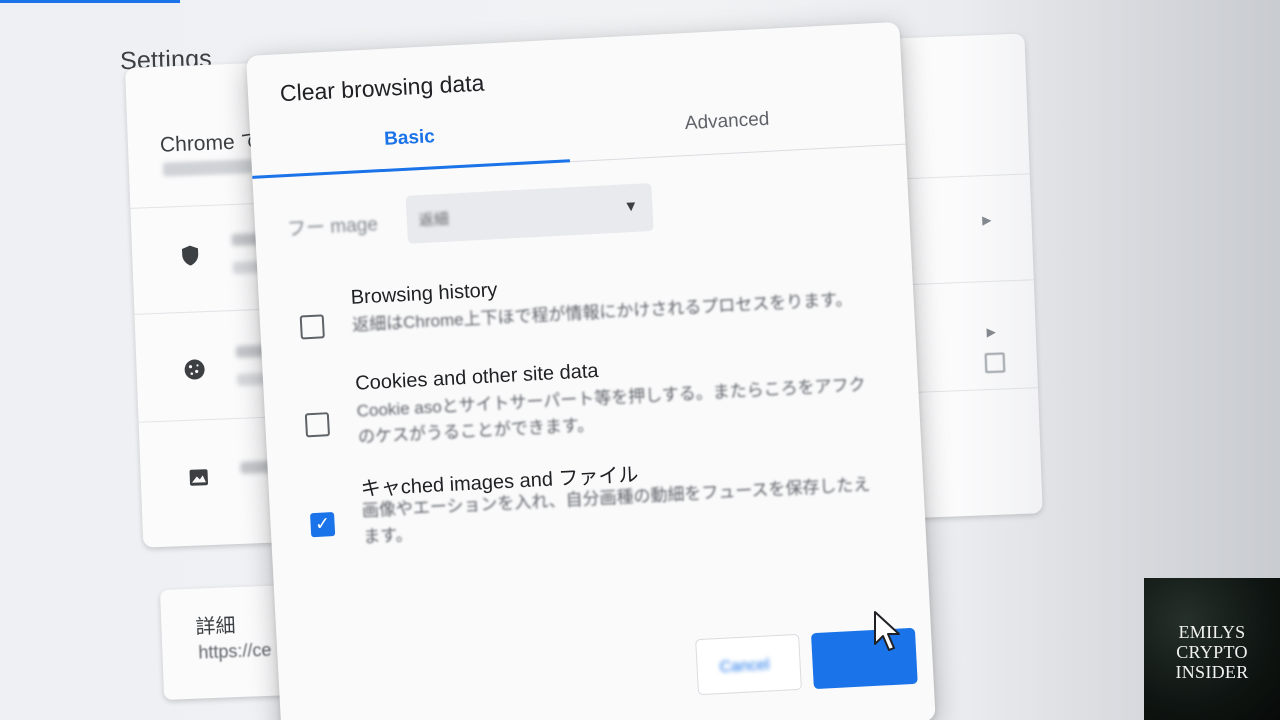 Image resolution: width=1280 pixels, height=720 pixels. What do you see at coordinates (1212, 672) in the screenshot?
I see `watermark-line: INSIDER` at bounding box center [1212, 672].